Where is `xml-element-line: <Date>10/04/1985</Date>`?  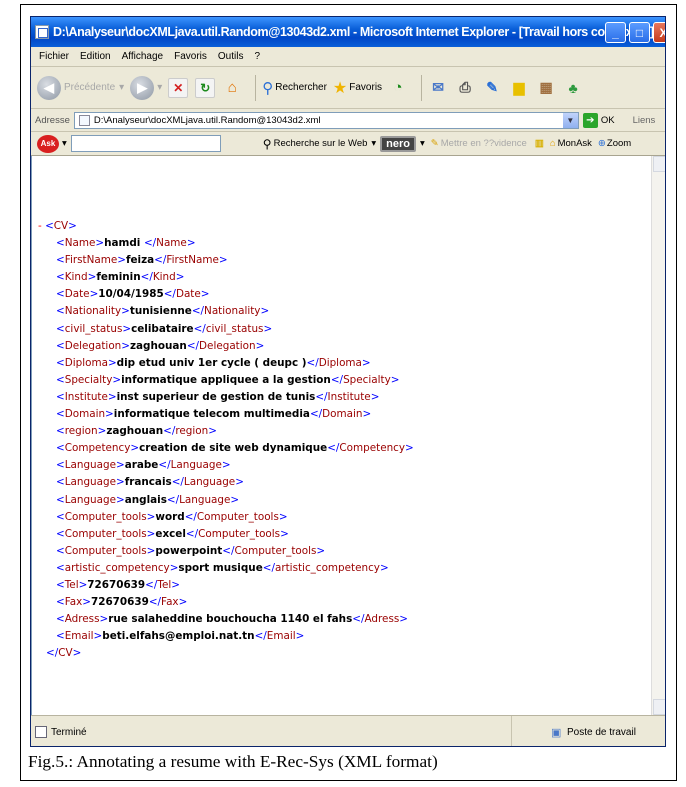
xml-element-line: <Date>10/04/1985</Date> is located at coordinates (133, 294).